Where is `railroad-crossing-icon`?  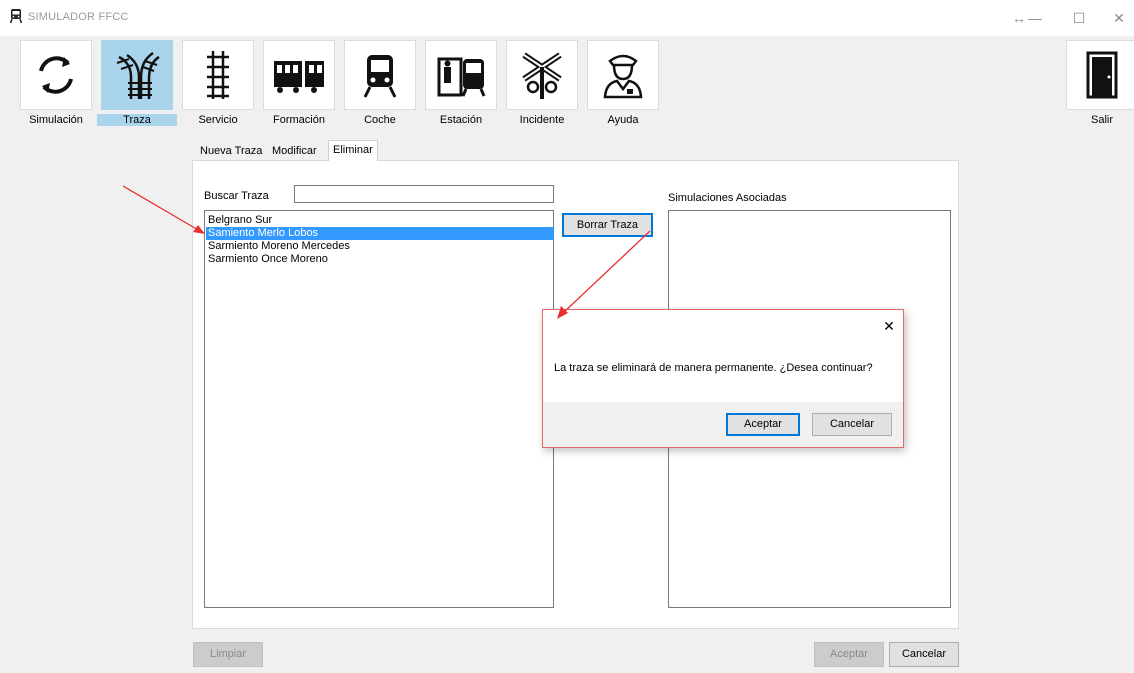 railroad-crossing-icon is located at coordinates (542, 75).